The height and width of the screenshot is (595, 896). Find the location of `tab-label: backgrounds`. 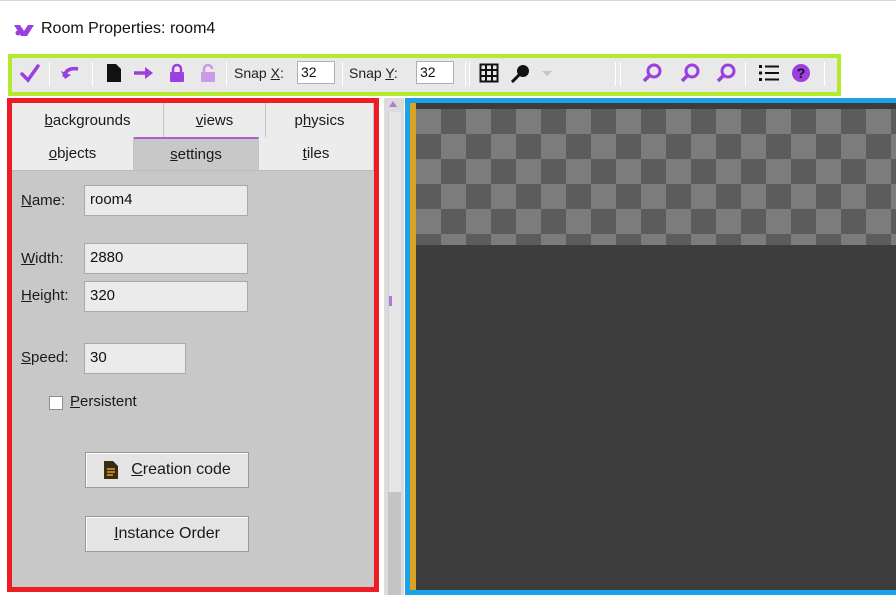

tab-label: backgrounds is located at coordinates (87, 120).